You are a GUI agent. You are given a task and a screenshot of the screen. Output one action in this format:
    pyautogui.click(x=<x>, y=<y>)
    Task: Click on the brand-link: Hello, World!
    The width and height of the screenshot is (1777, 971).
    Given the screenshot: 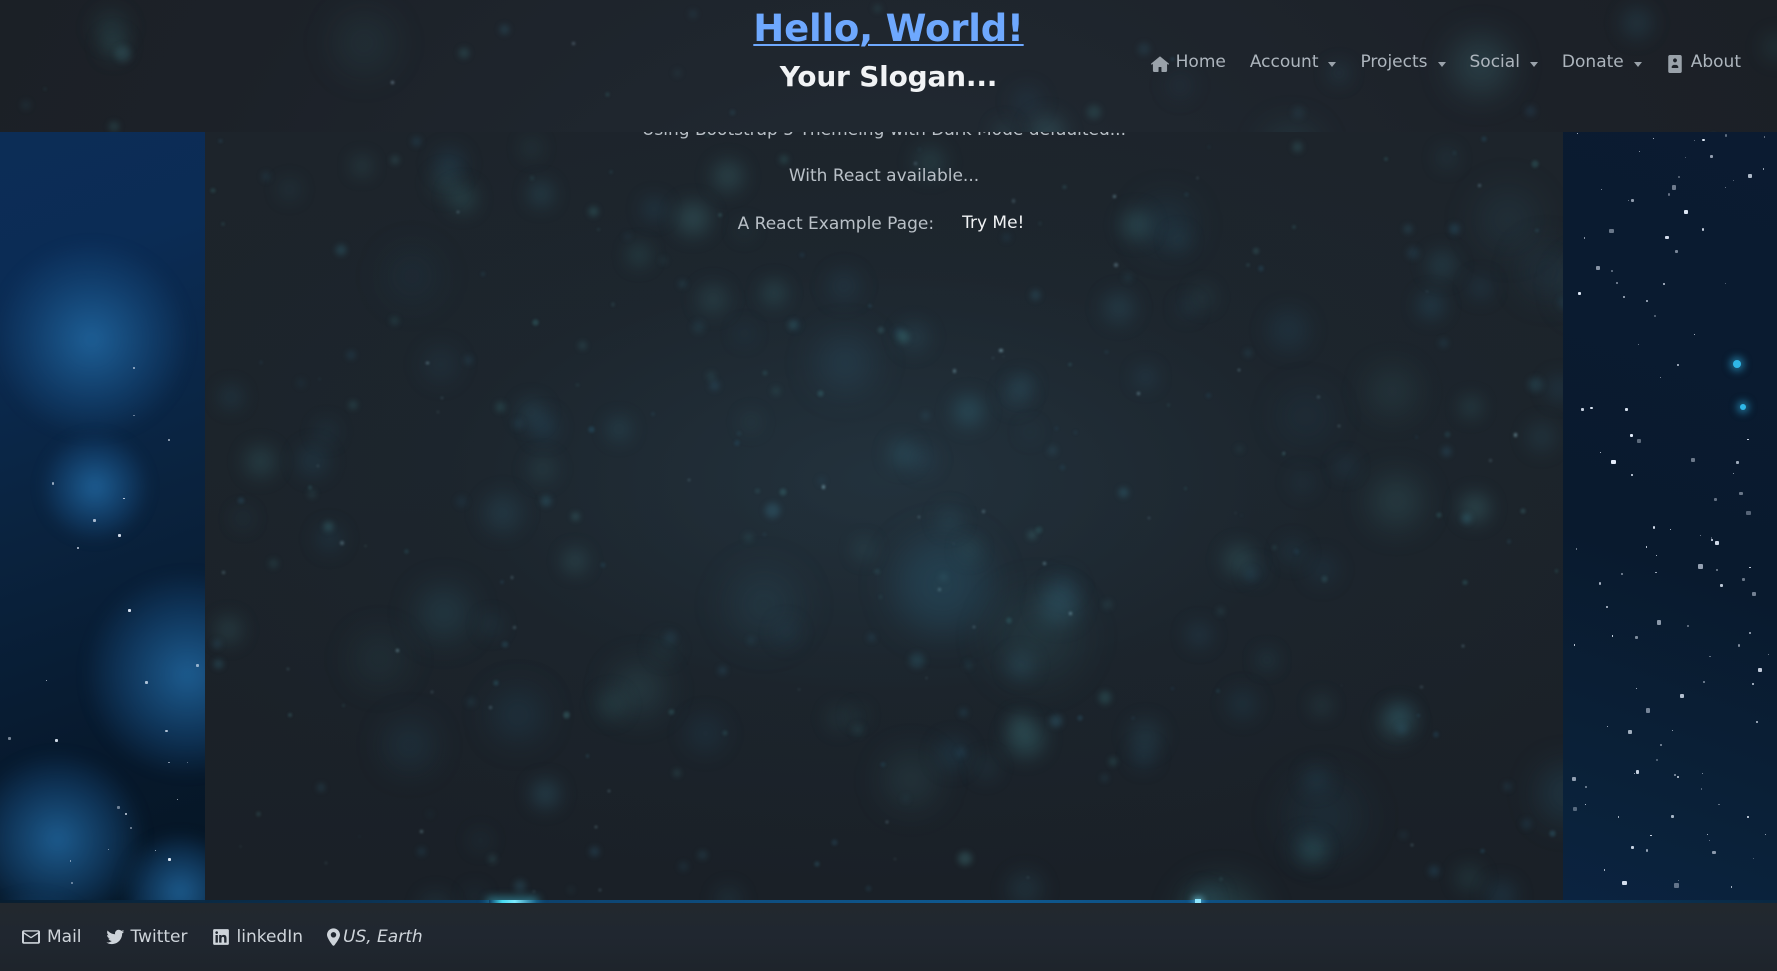 What is the action you would take?
    pyautogui.click(x=888, y=29)
    